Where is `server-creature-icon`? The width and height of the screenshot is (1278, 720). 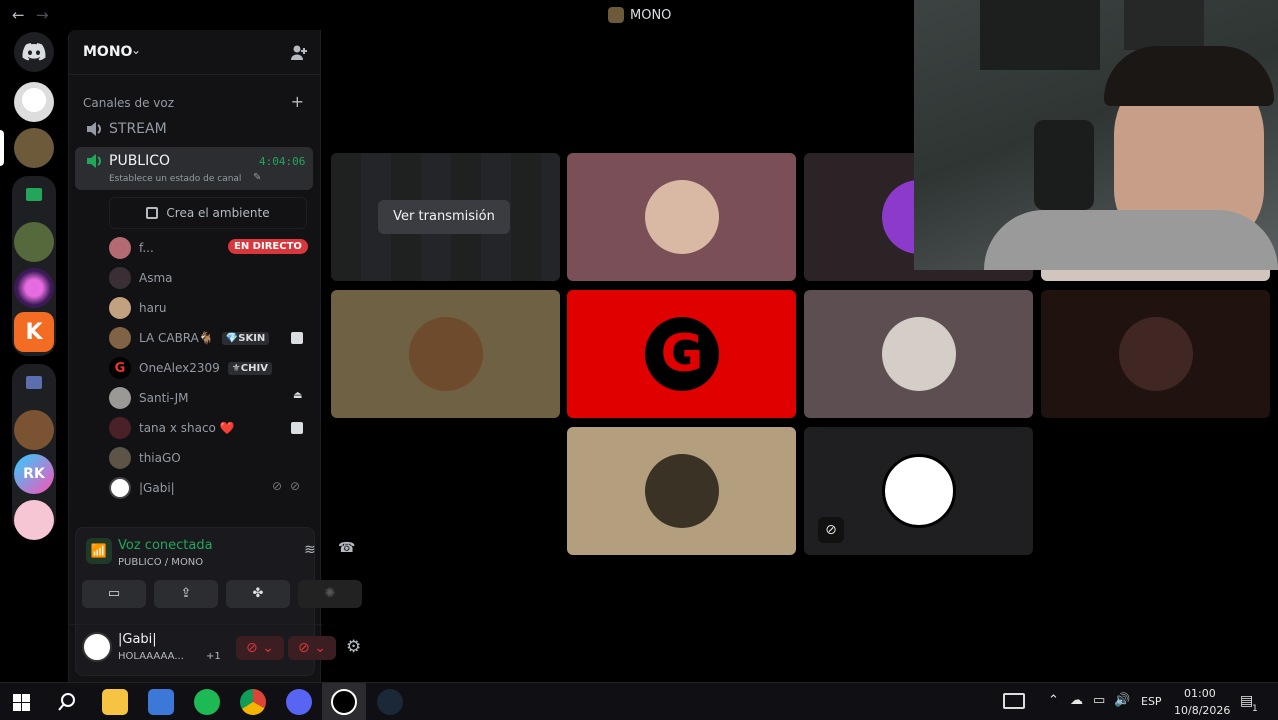
server-creature-icon is located at coordinates (34, 430).